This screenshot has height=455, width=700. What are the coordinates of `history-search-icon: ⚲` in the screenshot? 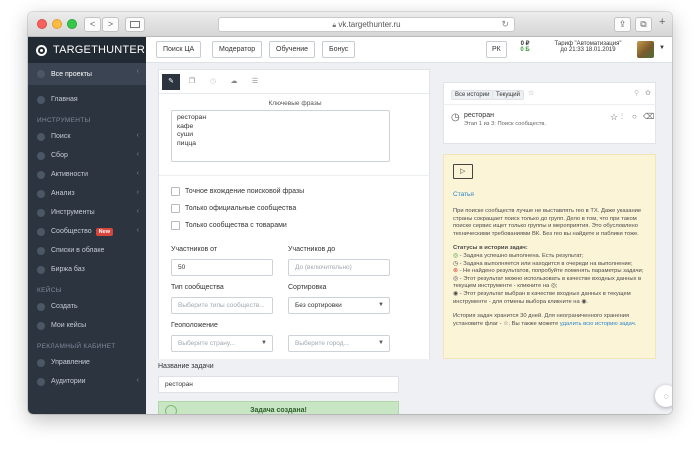 It's located at (636, 93).